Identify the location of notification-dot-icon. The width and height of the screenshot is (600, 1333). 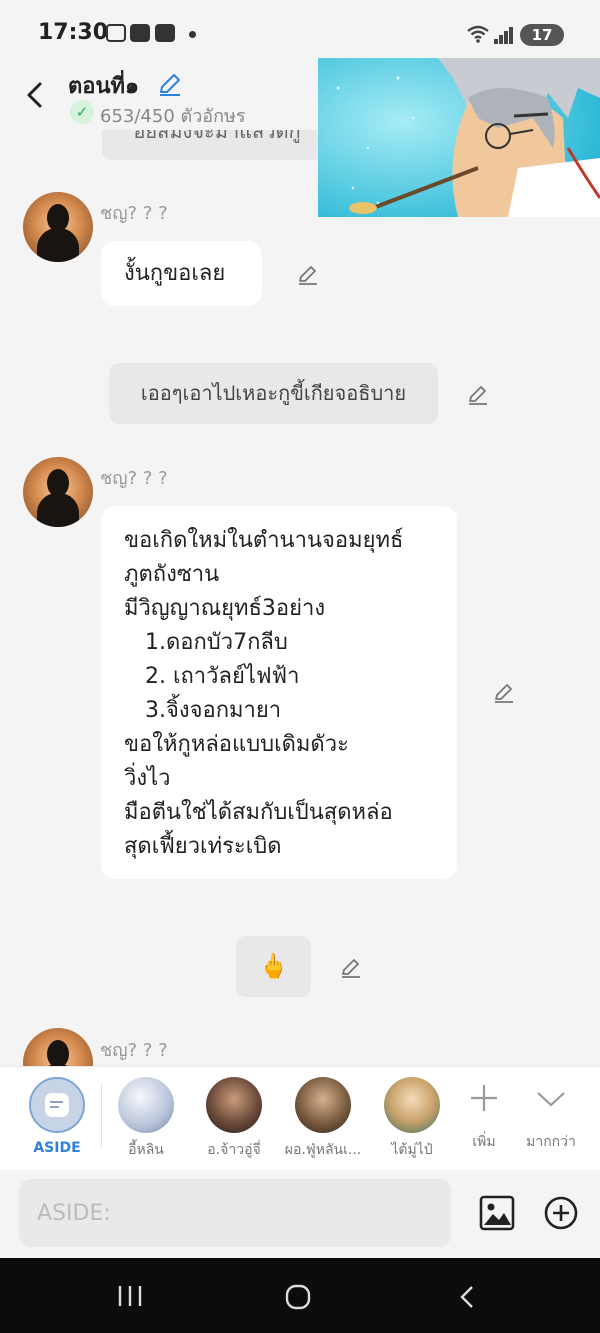
(192, 34).